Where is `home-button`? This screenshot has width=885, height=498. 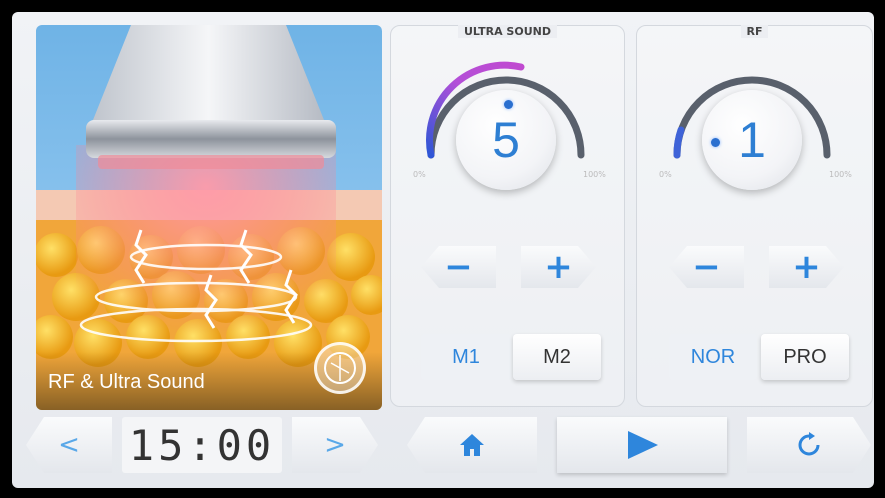
home-button is located at coordinates (472, 445).